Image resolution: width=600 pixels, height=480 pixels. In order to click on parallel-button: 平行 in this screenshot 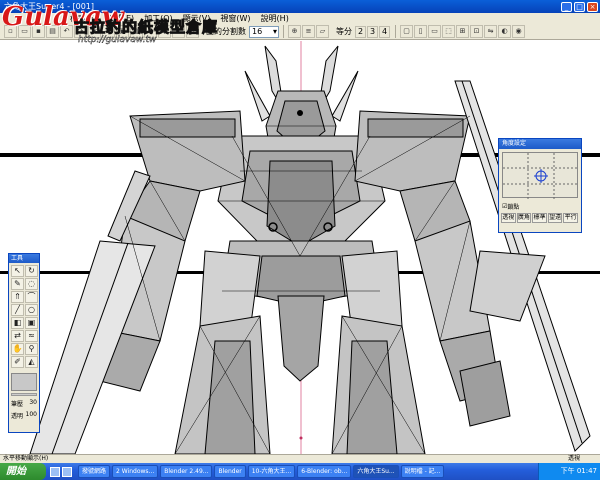, I will do `click(570, 218)`.